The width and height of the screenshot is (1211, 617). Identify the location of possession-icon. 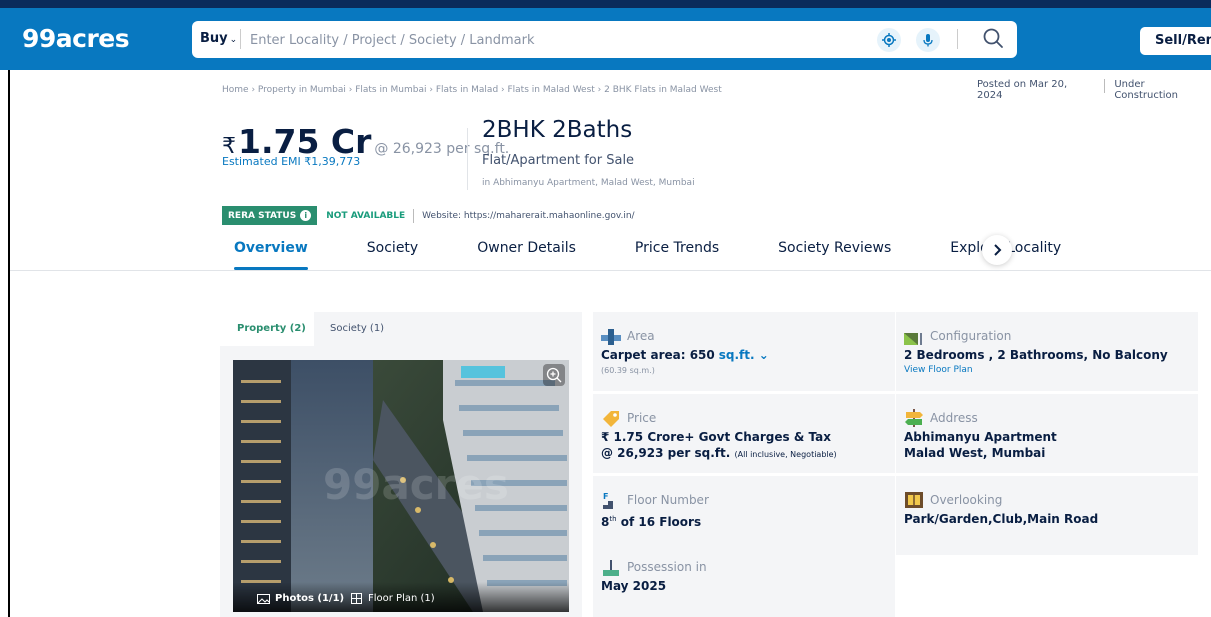
(611, 567).